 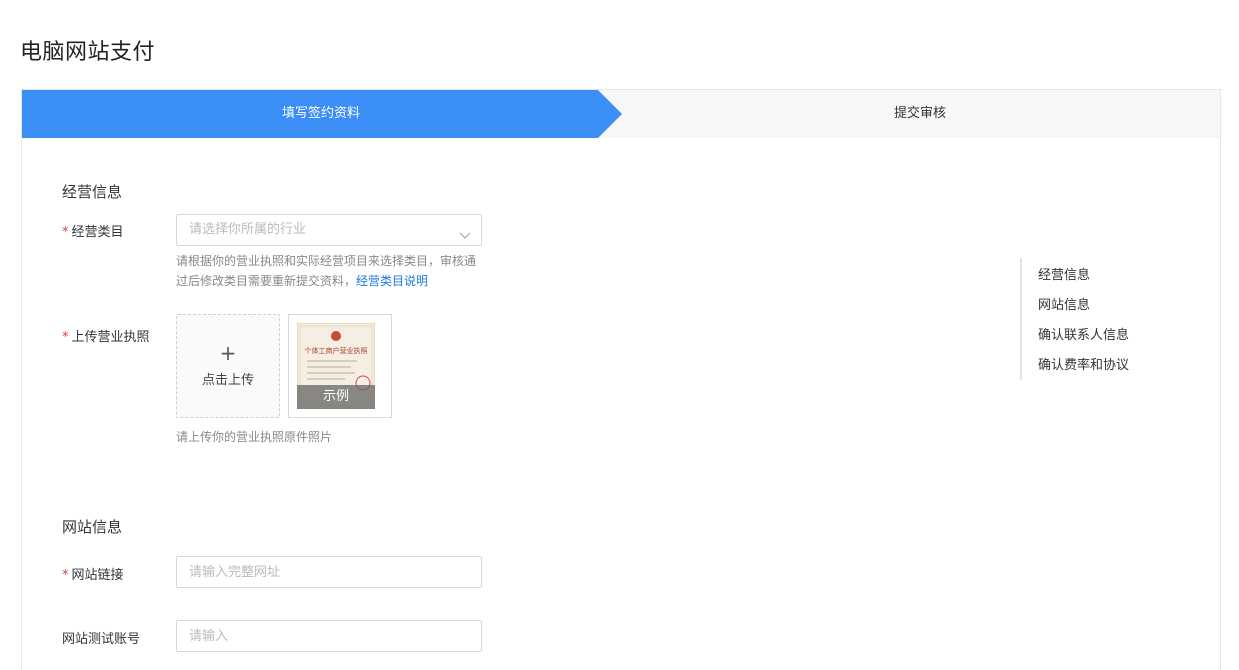 What do you see at coordinates (1100, 319) in the screenshot?
I see `side-anchor-nav: 经营信息 网站信息 确认联系人信息 确认费率和协议` at bounding box center [1100, 319].